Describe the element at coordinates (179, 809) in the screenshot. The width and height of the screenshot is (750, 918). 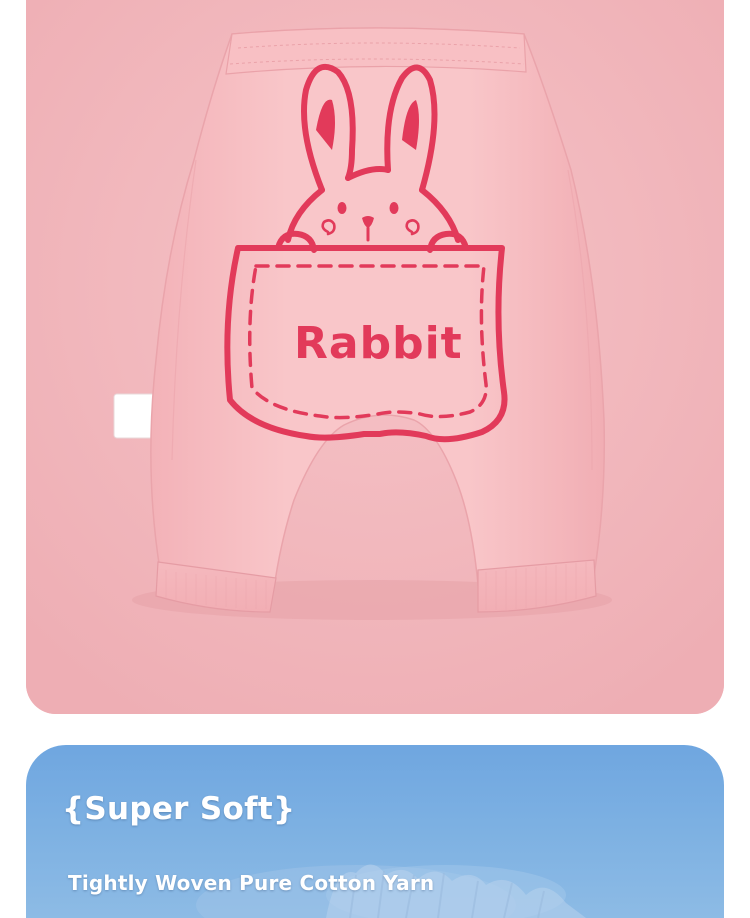
I see `feature-heading: {Super Soft}` at that location.